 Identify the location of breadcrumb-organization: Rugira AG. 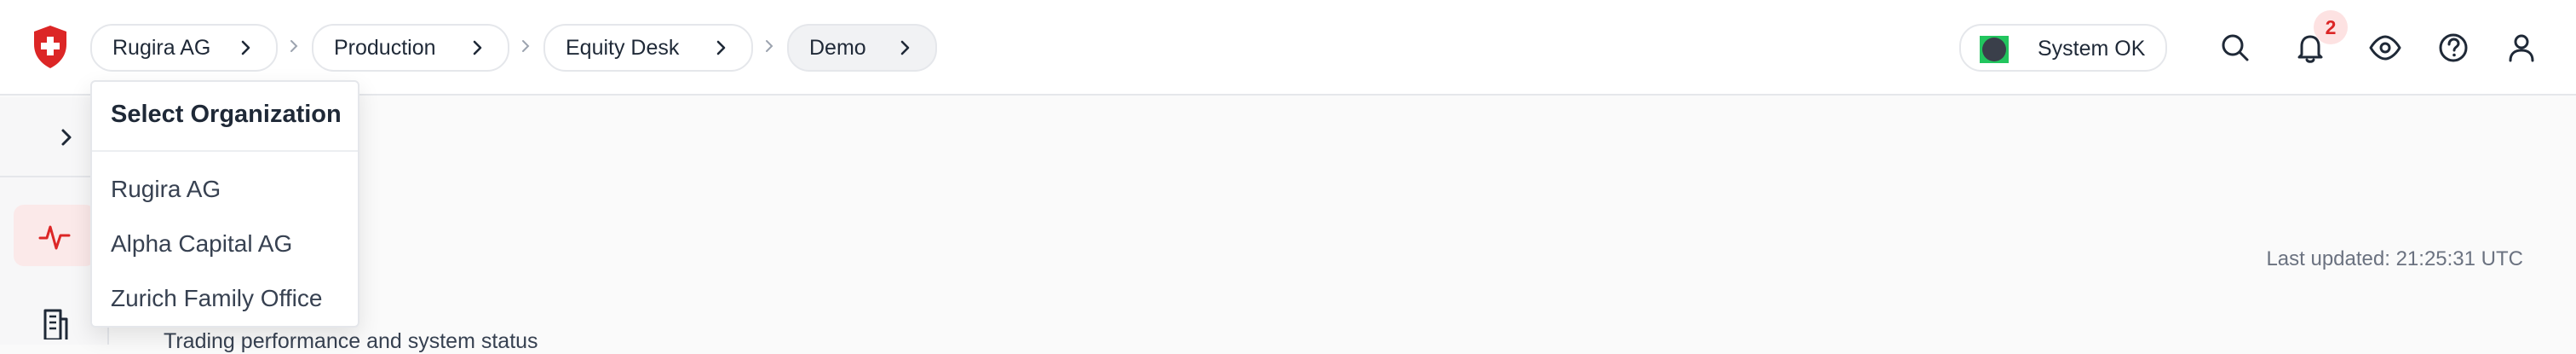
(184, 48).